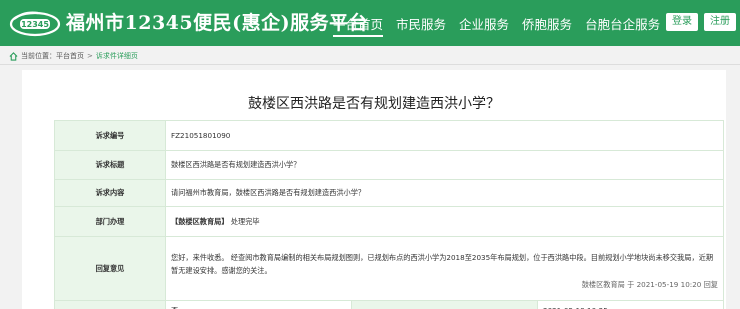 The height and width of the screenshot is (309, 740). What do you see at coordinates (38, 56) in the screenshot?
I see `breadcrumb-prefix: 当前位置：` at bounding box center [38, 56].